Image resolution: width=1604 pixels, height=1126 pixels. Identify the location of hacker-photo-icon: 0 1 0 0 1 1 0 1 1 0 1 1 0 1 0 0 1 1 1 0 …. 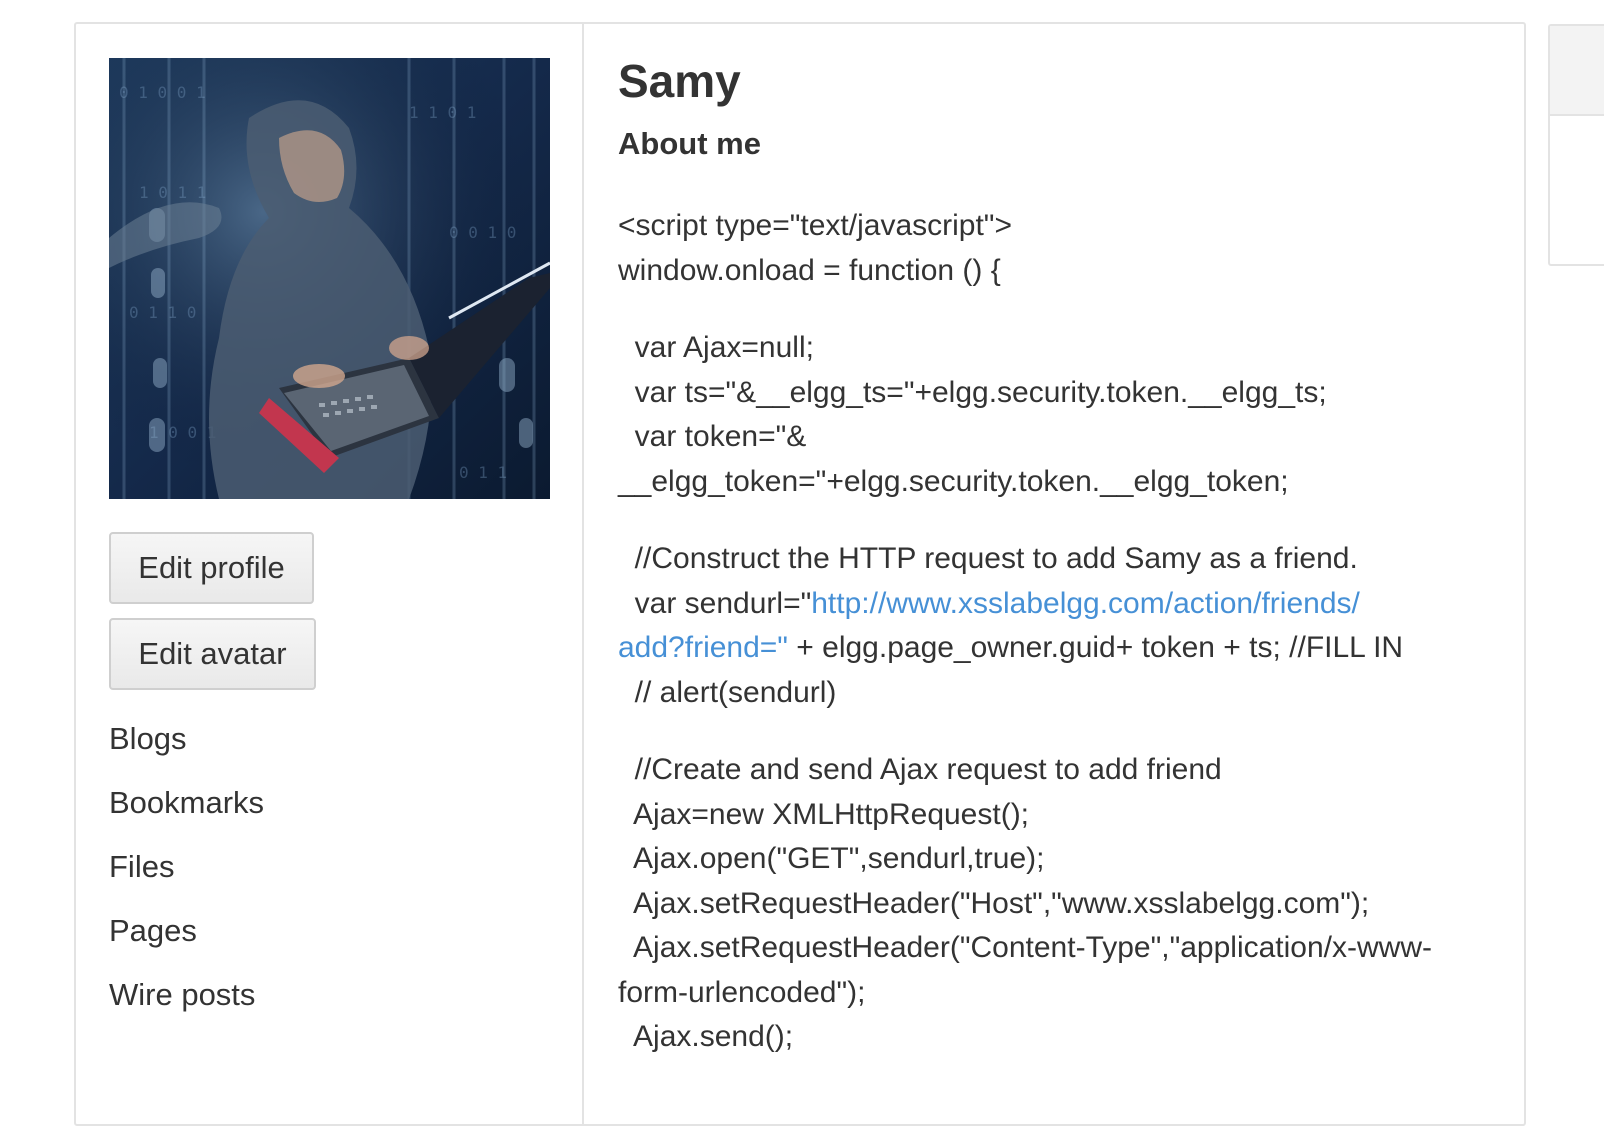
(329, 278).